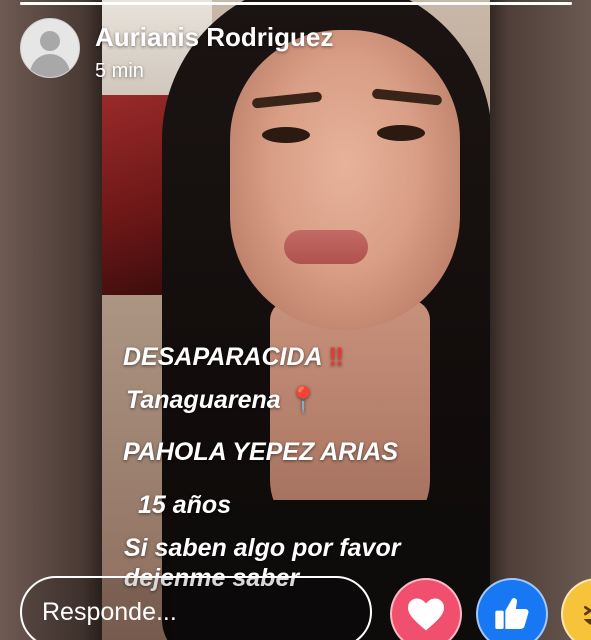 This screenshot has height=640, width=591. I want to click on overlay-line-location: Tanaguarena 📍, so click(222, 400).